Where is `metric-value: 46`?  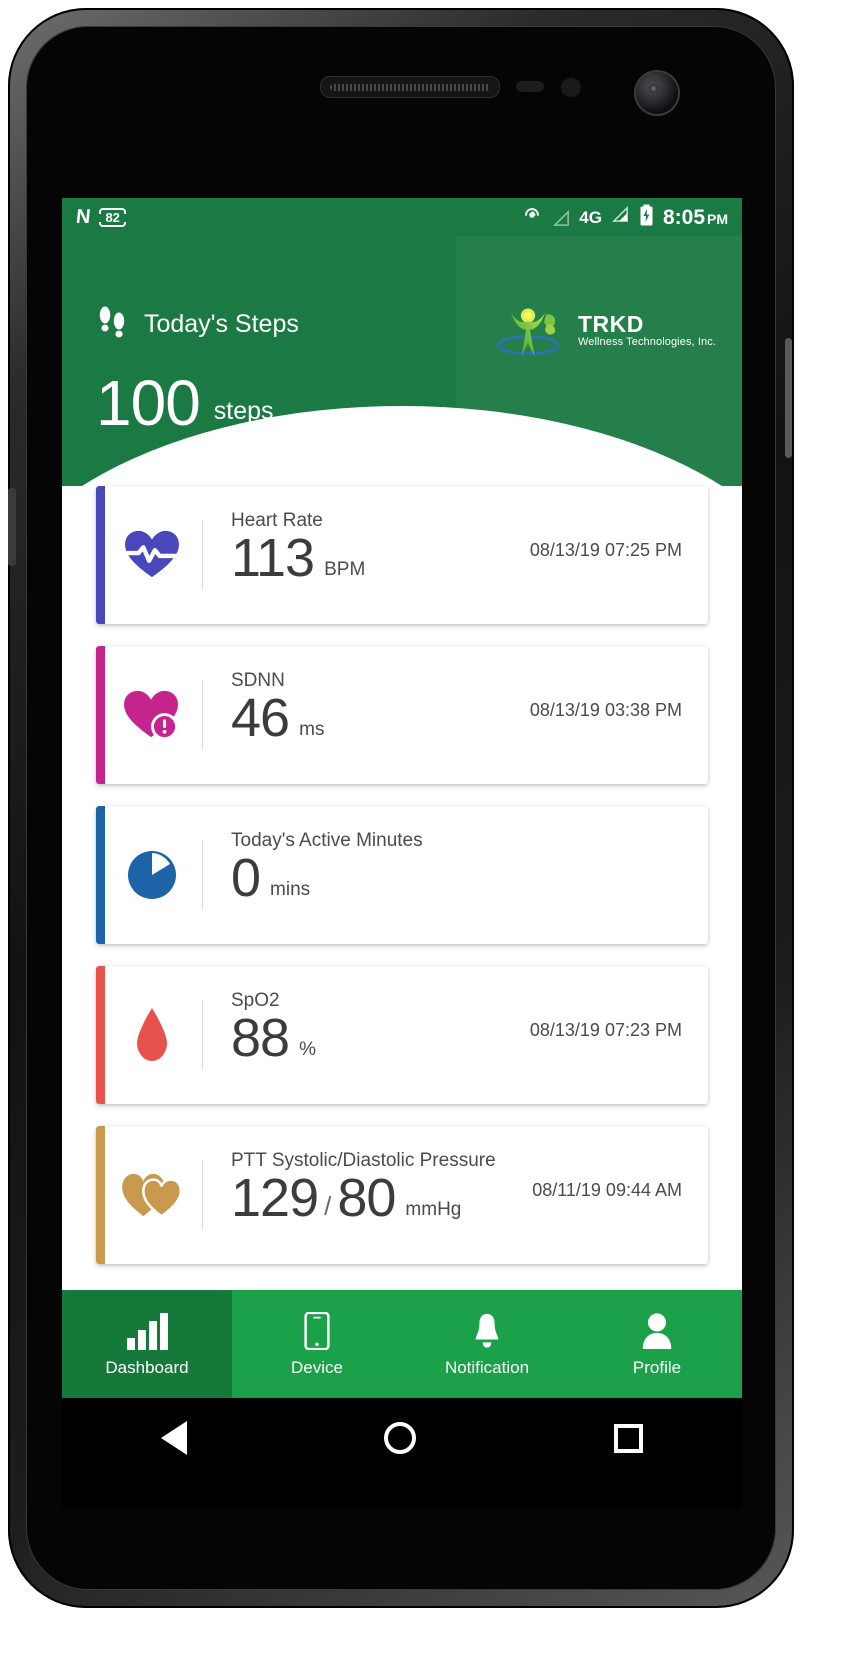 metric-value: 46 is located at coordinates (260, 718).